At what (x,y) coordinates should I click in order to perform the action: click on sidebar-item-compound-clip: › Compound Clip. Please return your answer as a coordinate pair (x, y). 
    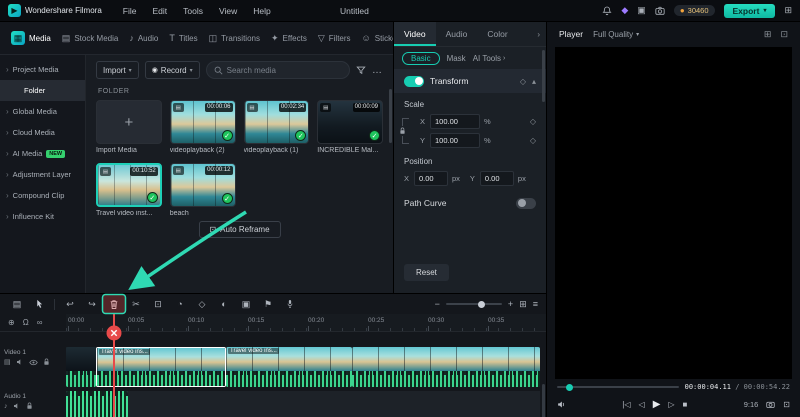
    Looking at the image, I should click on (42, 195).